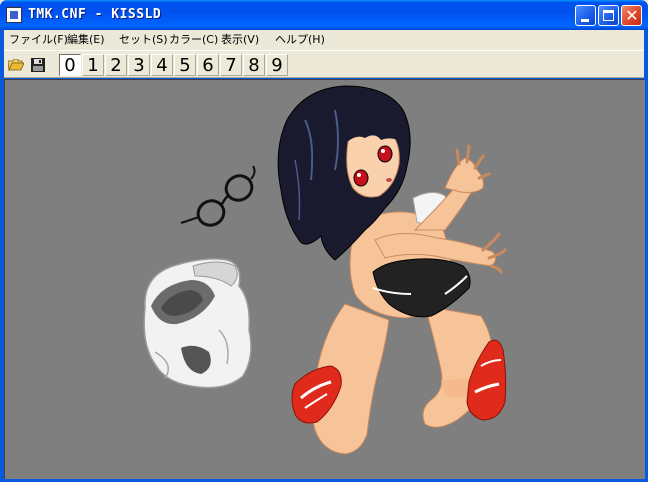 The height and width of the screenshot is (482, 648). Describe the element at coordinates (254, 65) in the screenshot. I see `set-tab-8: 8` at that location.